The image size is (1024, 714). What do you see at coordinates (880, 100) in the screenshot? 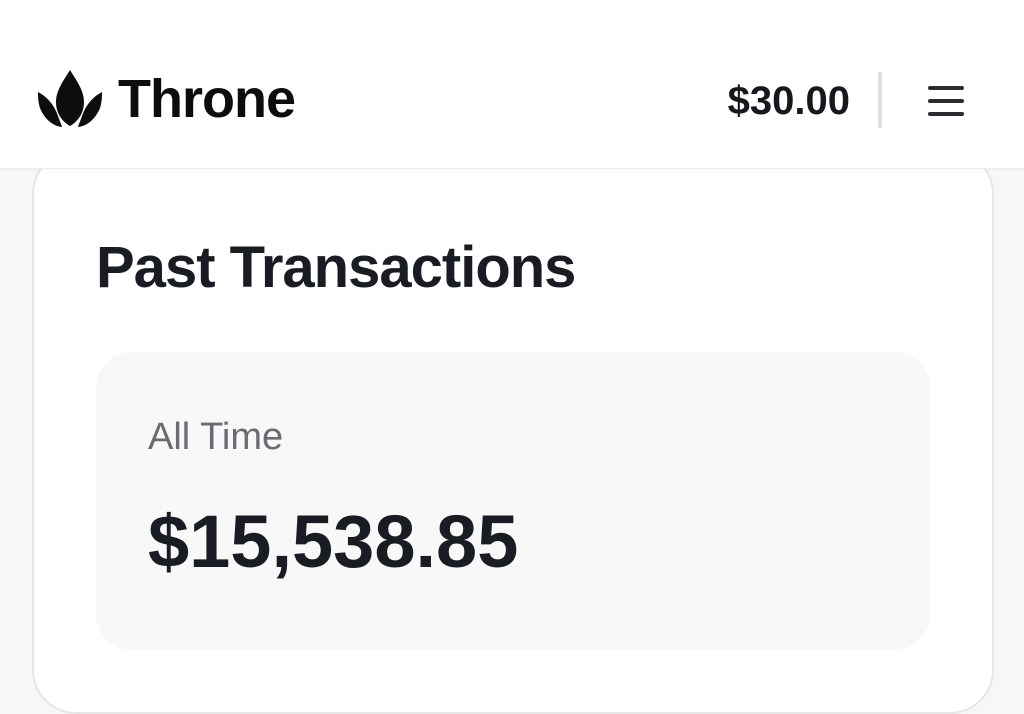
I see `header-divider` at bounding box center [880, 100].